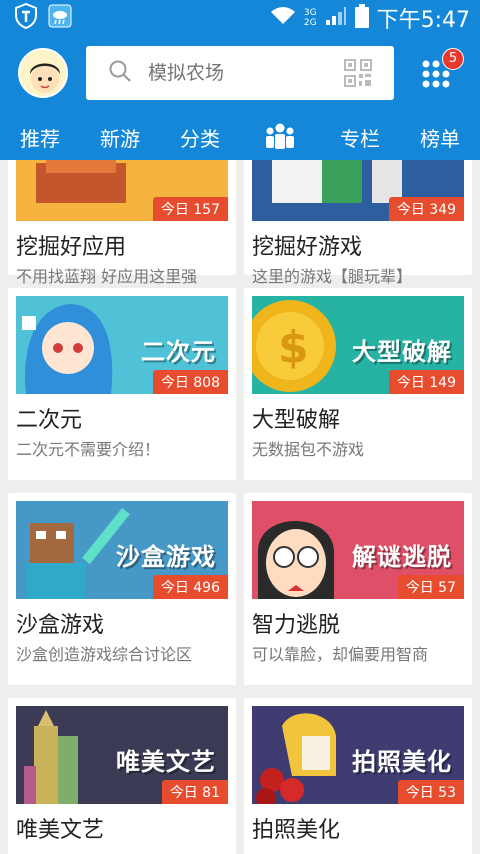 The image size is (480, 854). I want to click on search-input, so click(238, 73).